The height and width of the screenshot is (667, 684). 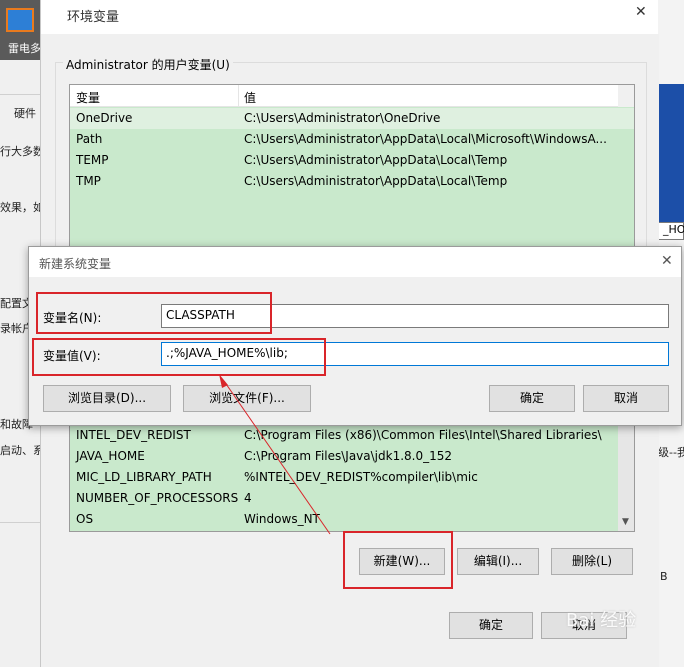 I want to click on scrollbar: ▼, so click(x=626, y=476).